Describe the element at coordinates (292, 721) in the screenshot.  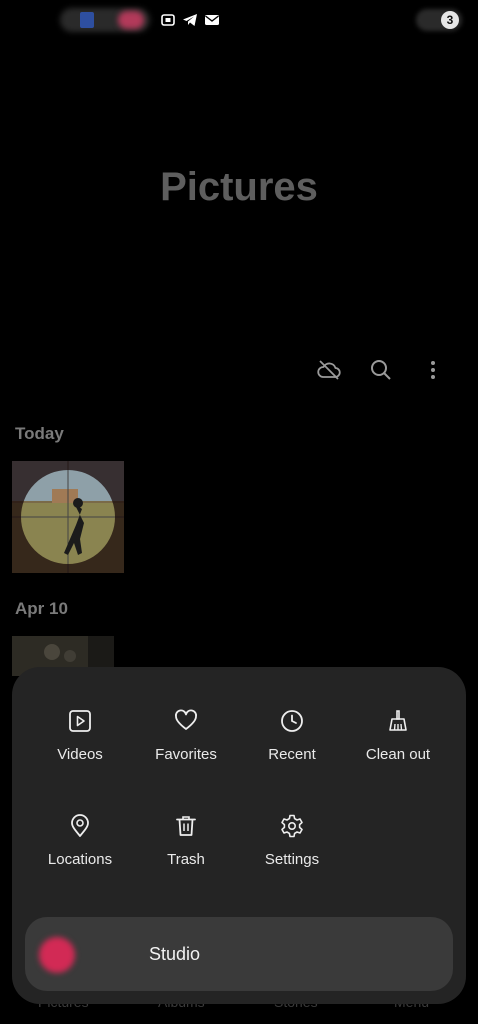
I see `clock-icon` at that location.